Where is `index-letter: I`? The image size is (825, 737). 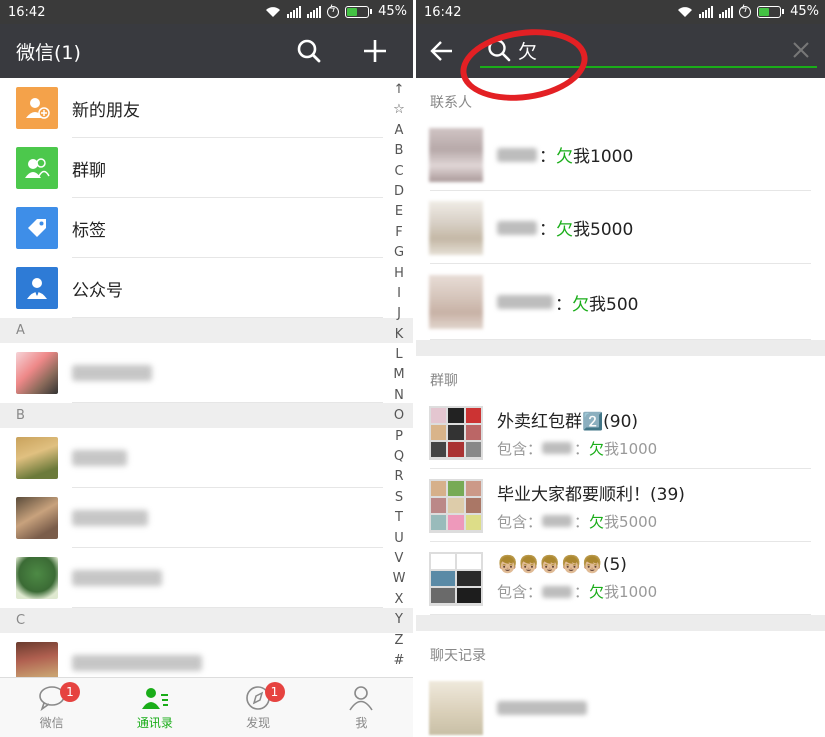 index-letter: I is located at coordinates (399, 294).